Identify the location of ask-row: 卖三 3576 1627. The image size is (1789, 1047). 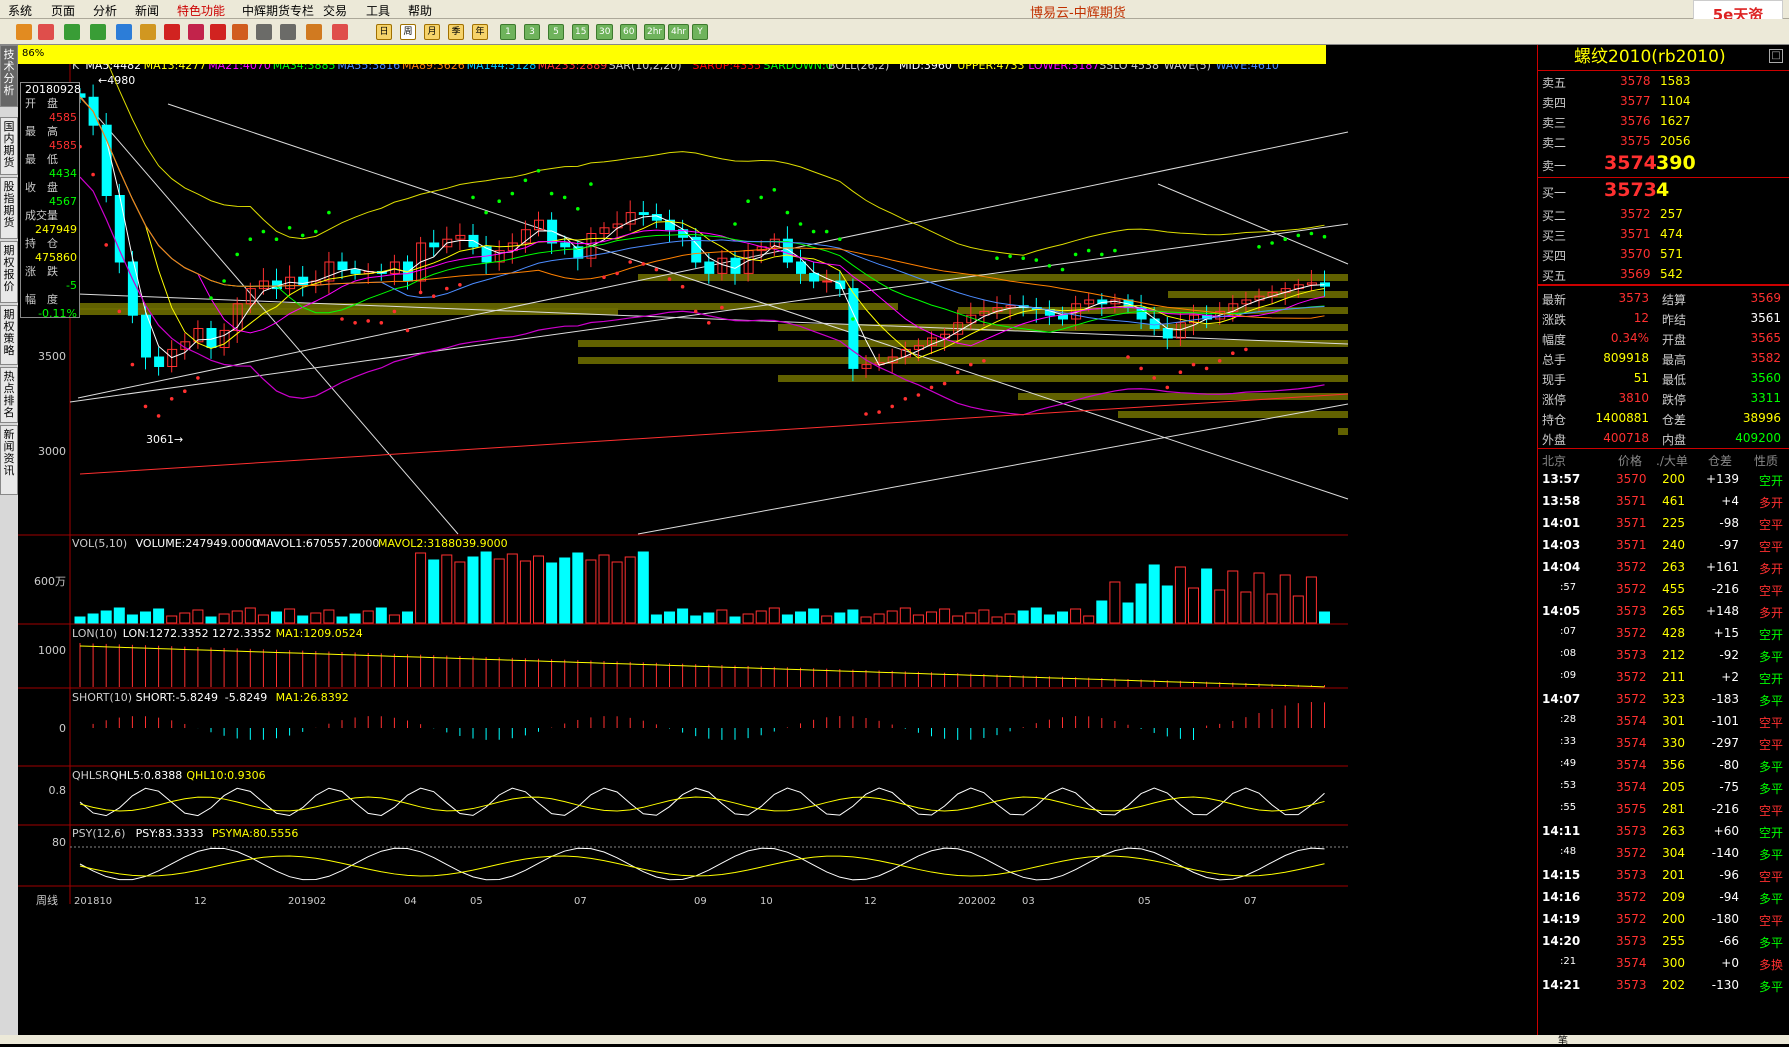
(1663, 121).